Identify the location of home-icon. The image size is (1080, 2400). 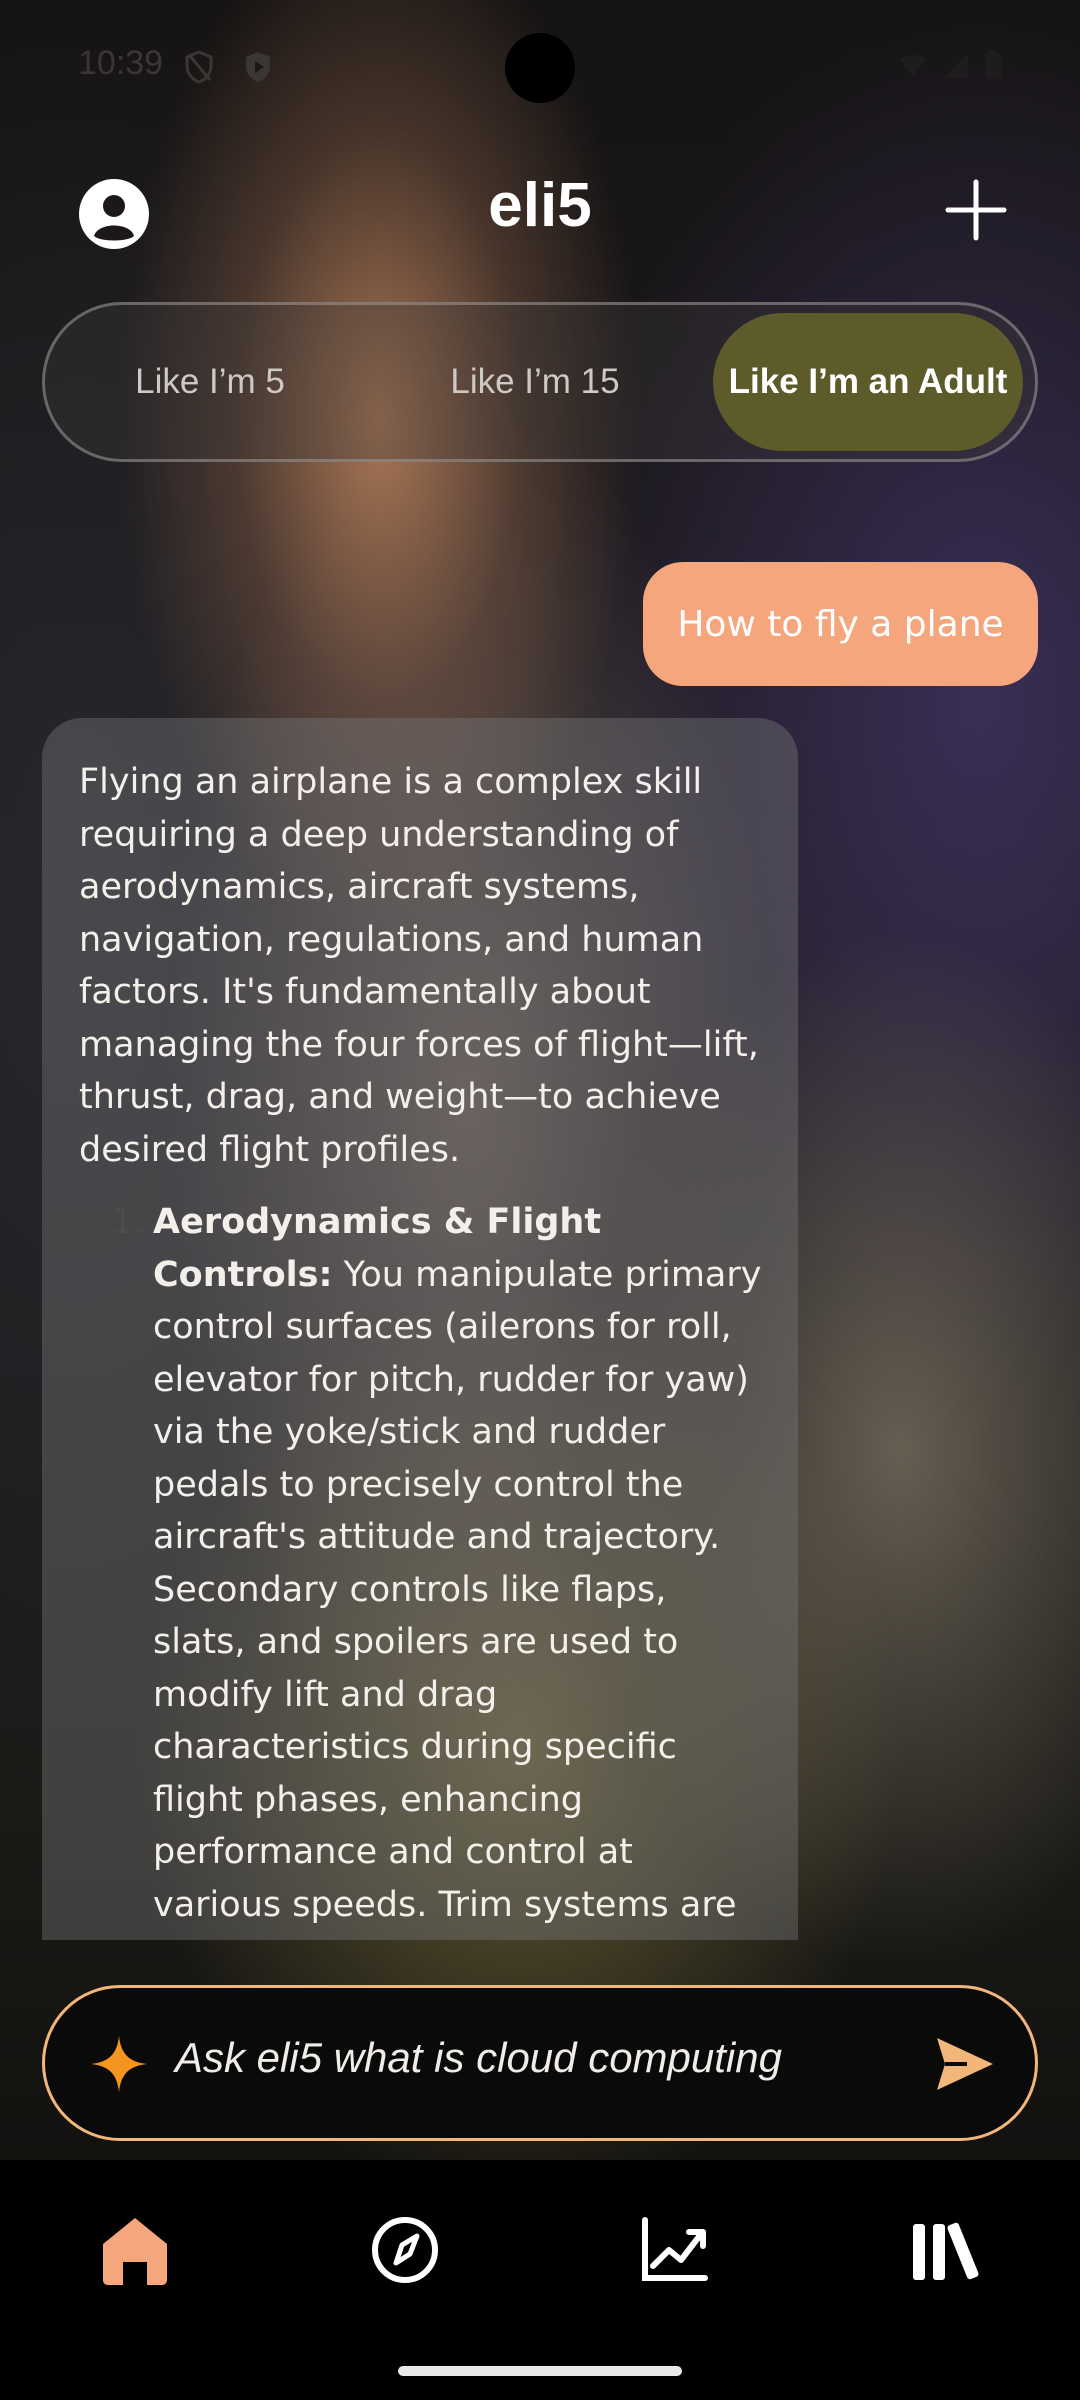
(135, 2250).